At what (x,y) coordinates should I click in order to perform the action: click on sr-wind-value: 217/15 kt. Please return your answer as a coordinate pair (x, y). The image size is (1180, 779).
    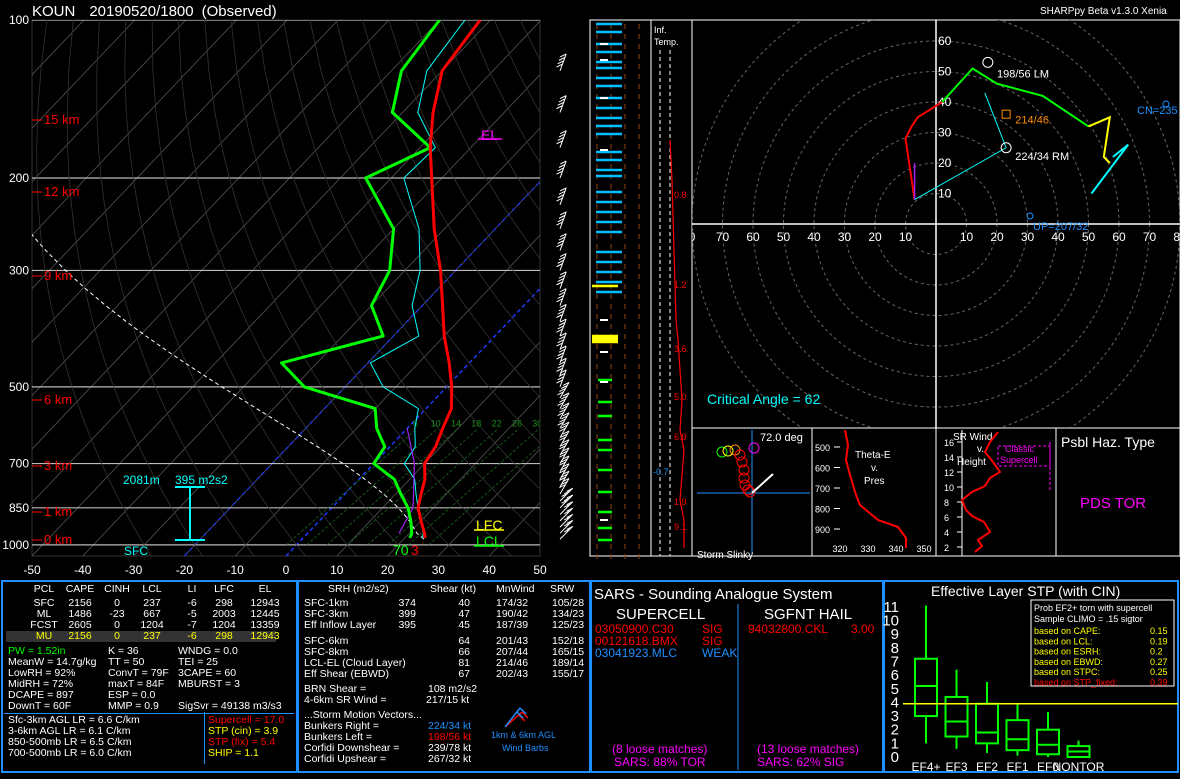
    Looking at the image, I should click on (448, 700).